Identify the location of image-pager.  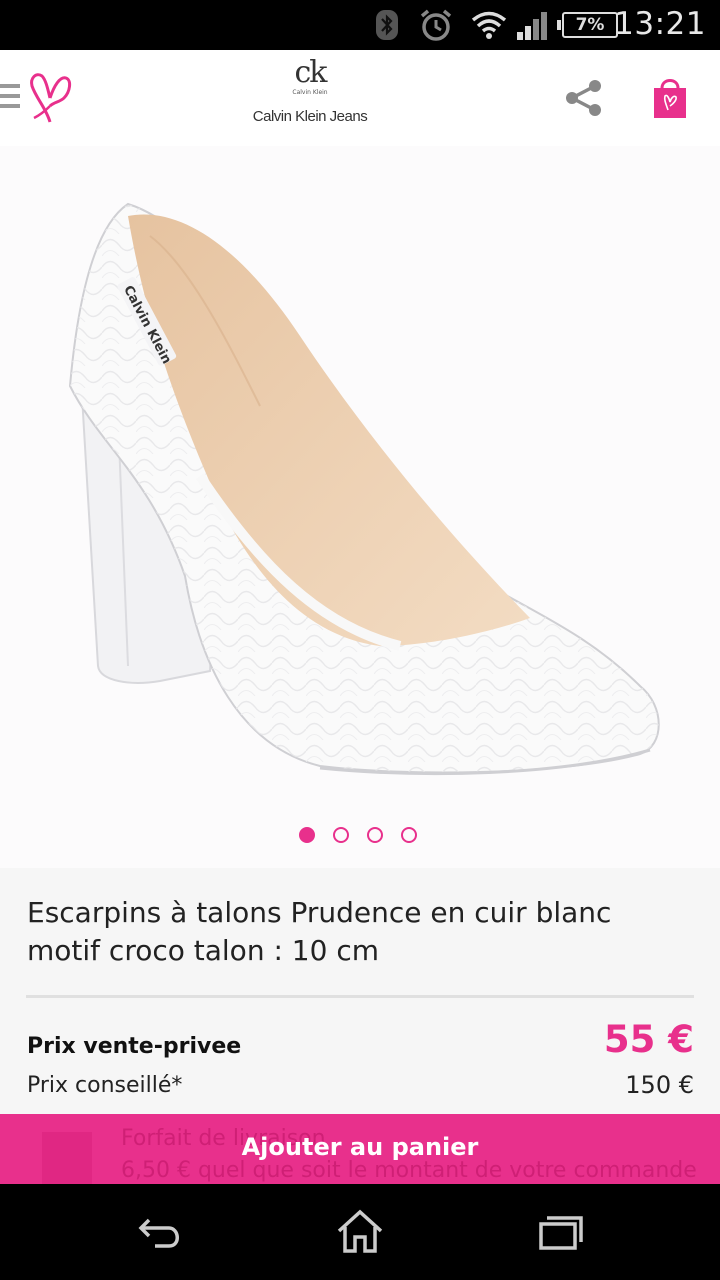
(360, 835).